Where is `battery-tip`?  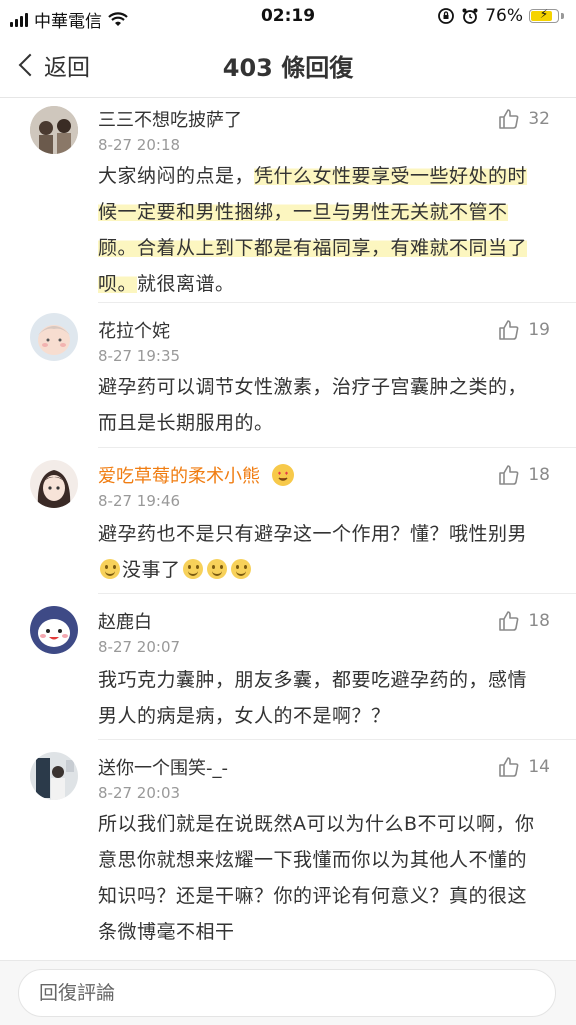
battery-tip is located at coordinates (562, 16).